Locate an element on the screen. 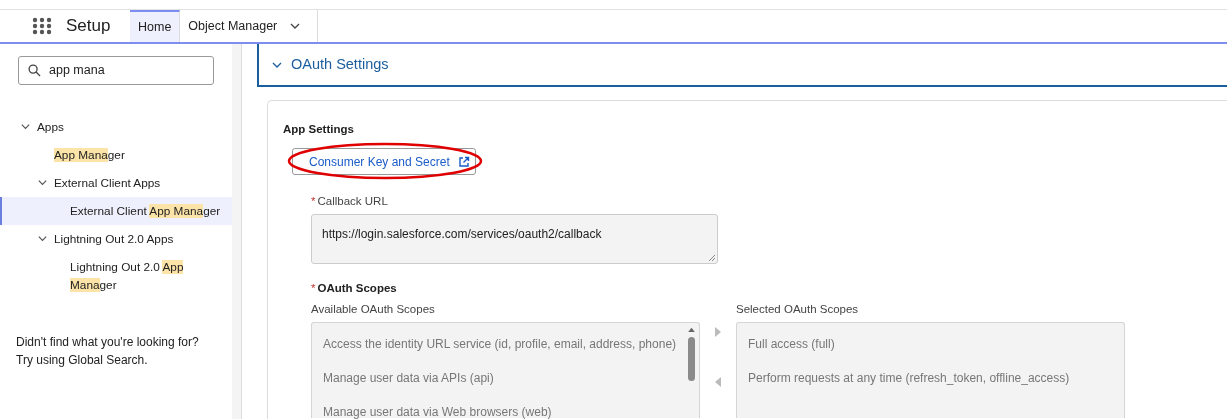 The width and height of the screenshot is (1227, 419). scope-listbox: Full access (full) Perform requests at any time (refresh_token, offline_access) is located at coordinates (930, 370).